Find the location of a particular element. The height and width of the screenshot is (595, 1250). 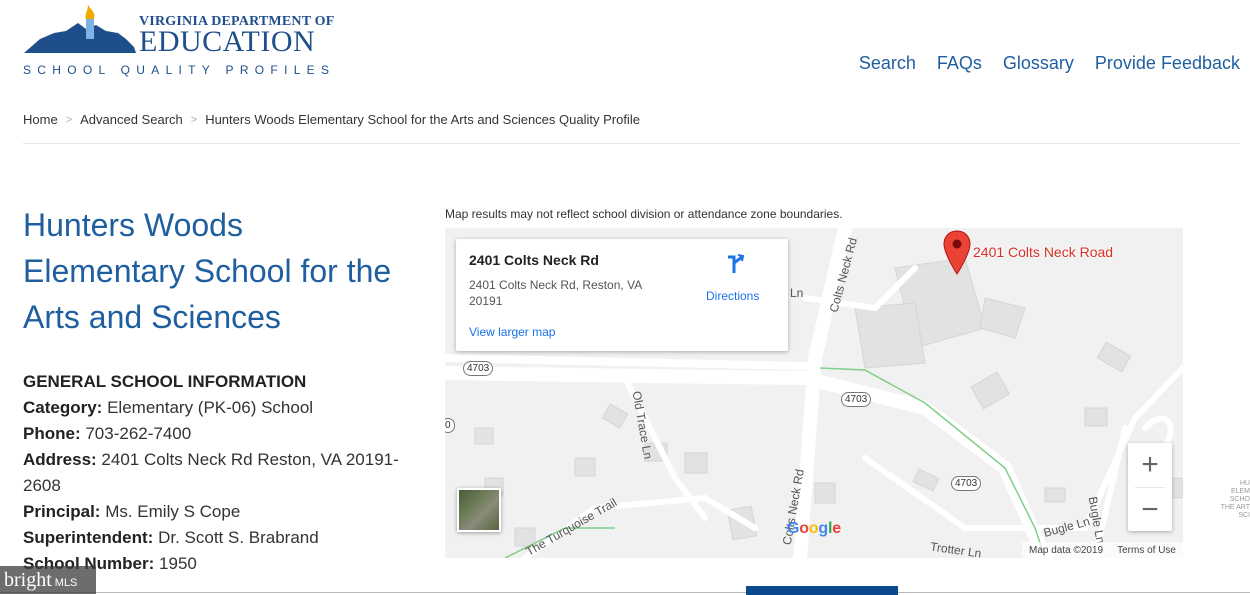

zoom-controls: + − is located at coordinates (1150, 487).